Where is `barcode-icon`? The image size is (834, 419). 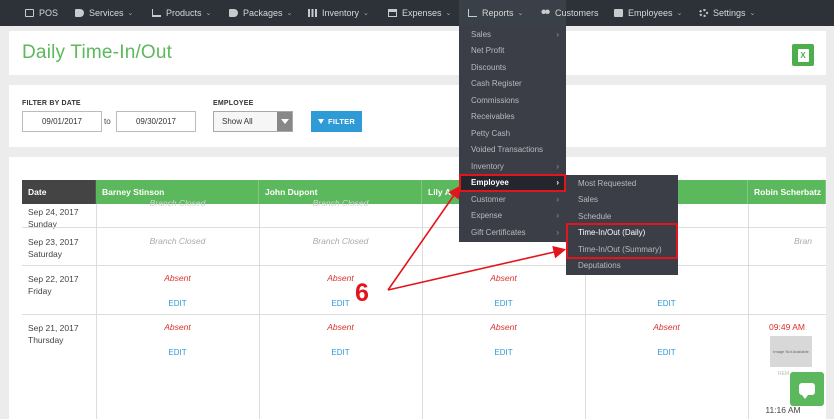
barcode-icon is located at coordinates (312, 13).